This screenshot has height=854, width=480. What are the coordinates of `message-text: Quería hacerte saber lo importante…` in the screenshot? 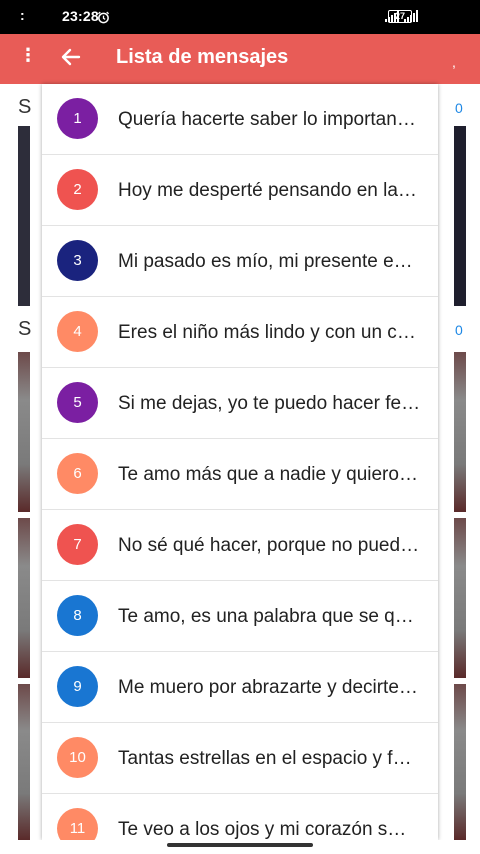 It's located at (269, 119).